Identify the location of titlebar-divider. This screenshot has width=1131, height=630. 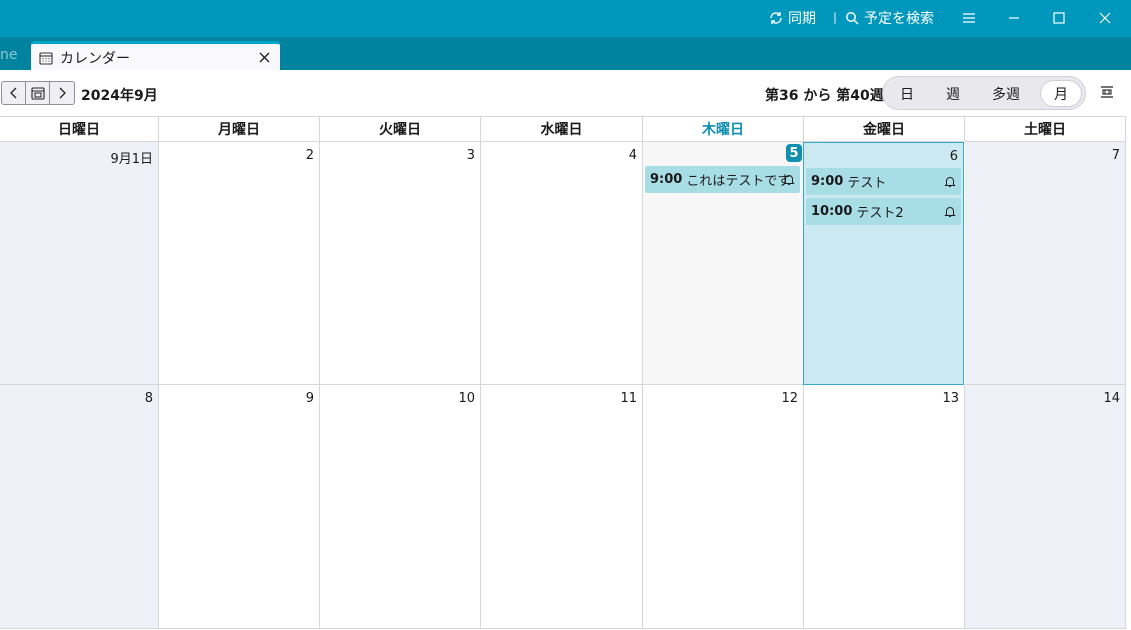
(835, 18).